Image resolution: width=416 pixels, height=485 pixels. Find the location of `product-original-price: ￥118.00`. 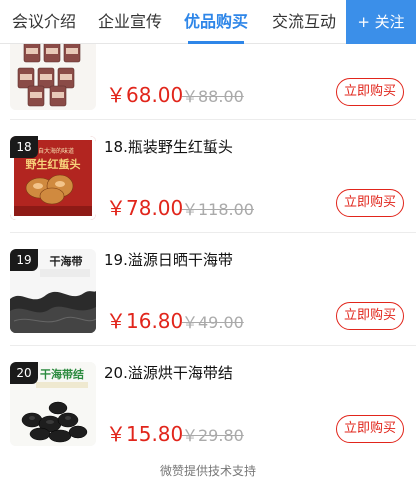

product-original-price: ￥118.00 is located at coordinates (218, 209).